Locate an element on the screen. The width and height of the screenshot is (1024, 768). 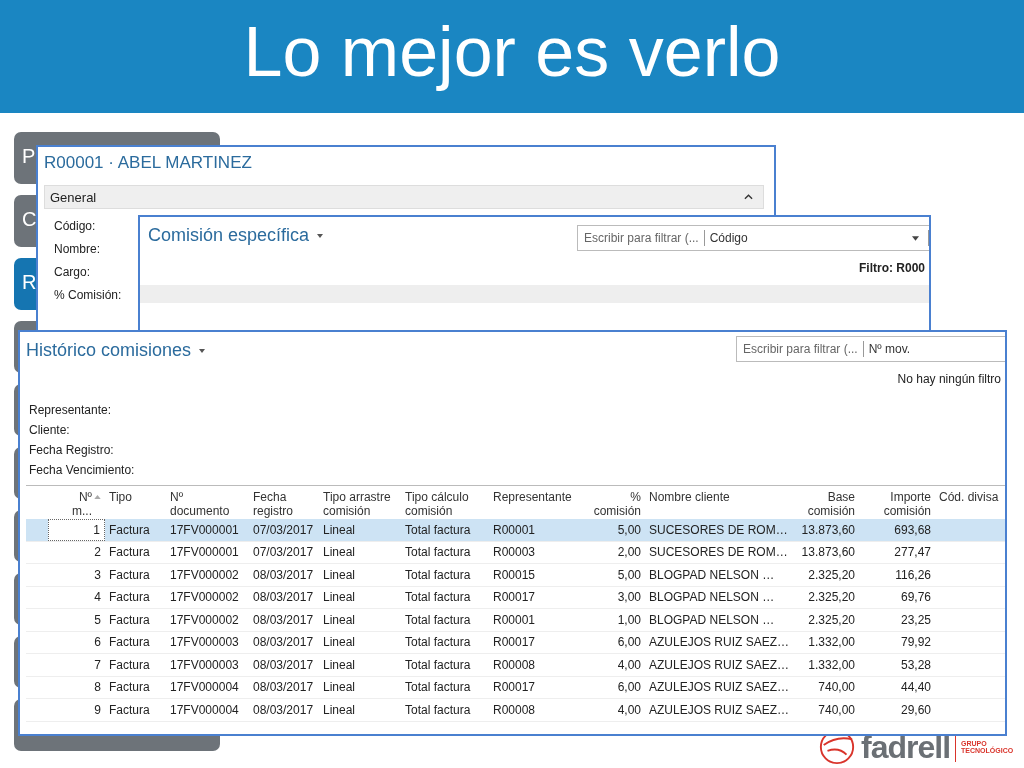
table-row: 2 Factura 17FV000001 07/03/2017 Lineal Total factura R00003 2,00 SUCESORES DE ROM… 13.873,60 277,47 is located at coordinates (515, 552).